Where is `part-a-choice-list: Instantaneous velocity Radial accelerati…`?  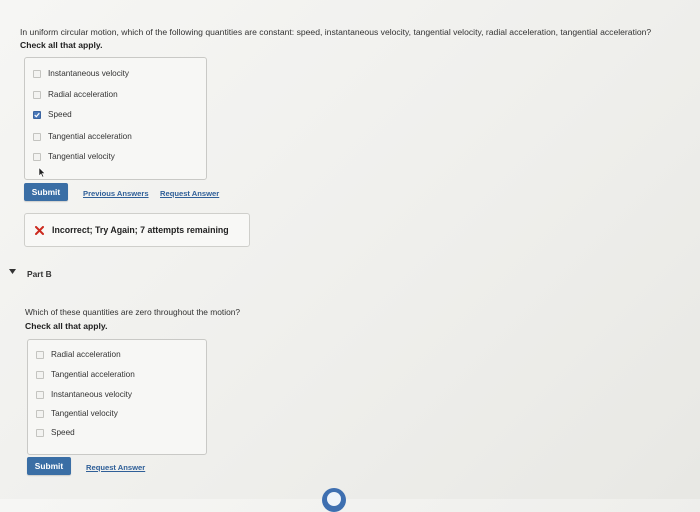
part-a-choice-list: Instantaneous velocity Radial accelerati… is located at coordinates (115, 118).